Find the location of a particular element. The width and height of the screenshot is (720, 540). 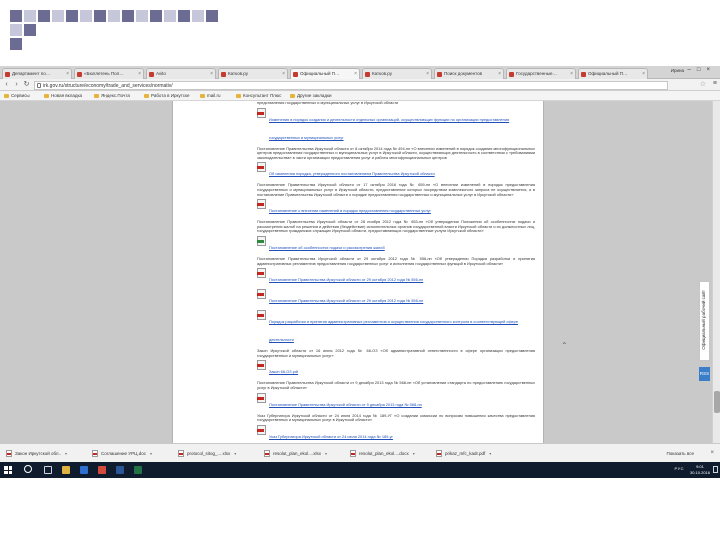

side-widget: Официальный рабочий сайт is located at coordinates (704, 321).